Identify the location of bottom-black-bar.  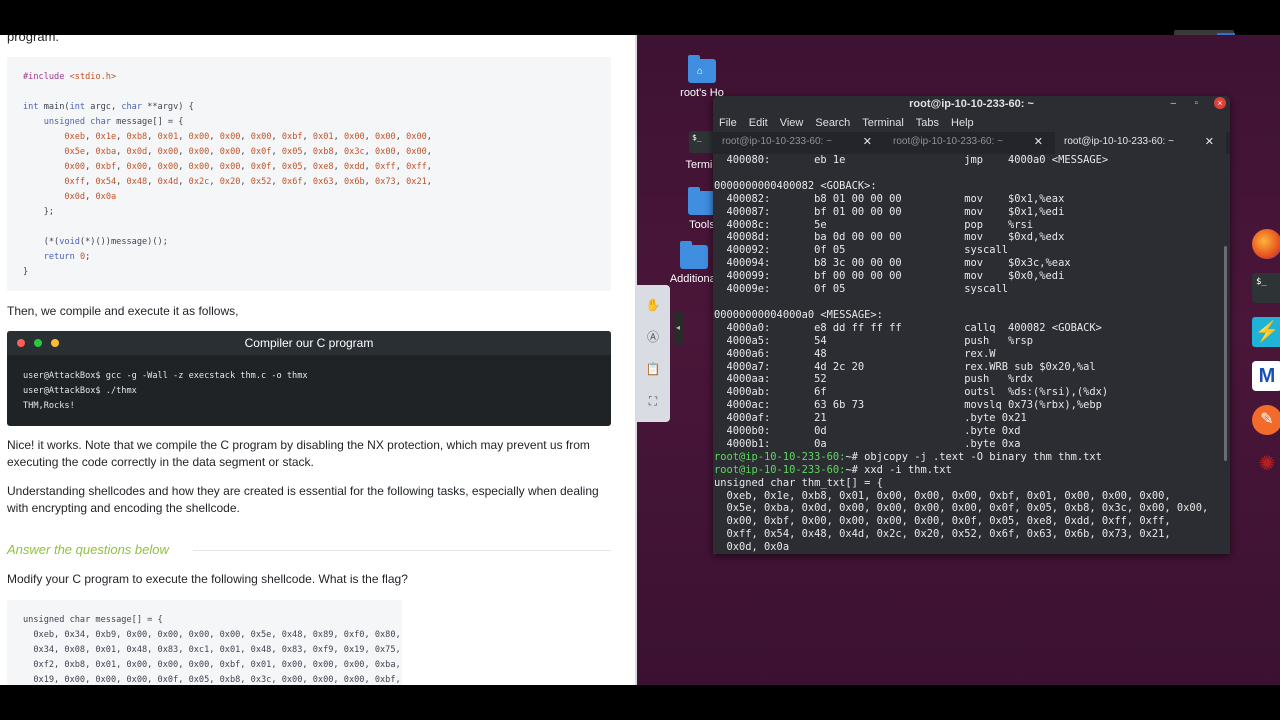
(640, 702).